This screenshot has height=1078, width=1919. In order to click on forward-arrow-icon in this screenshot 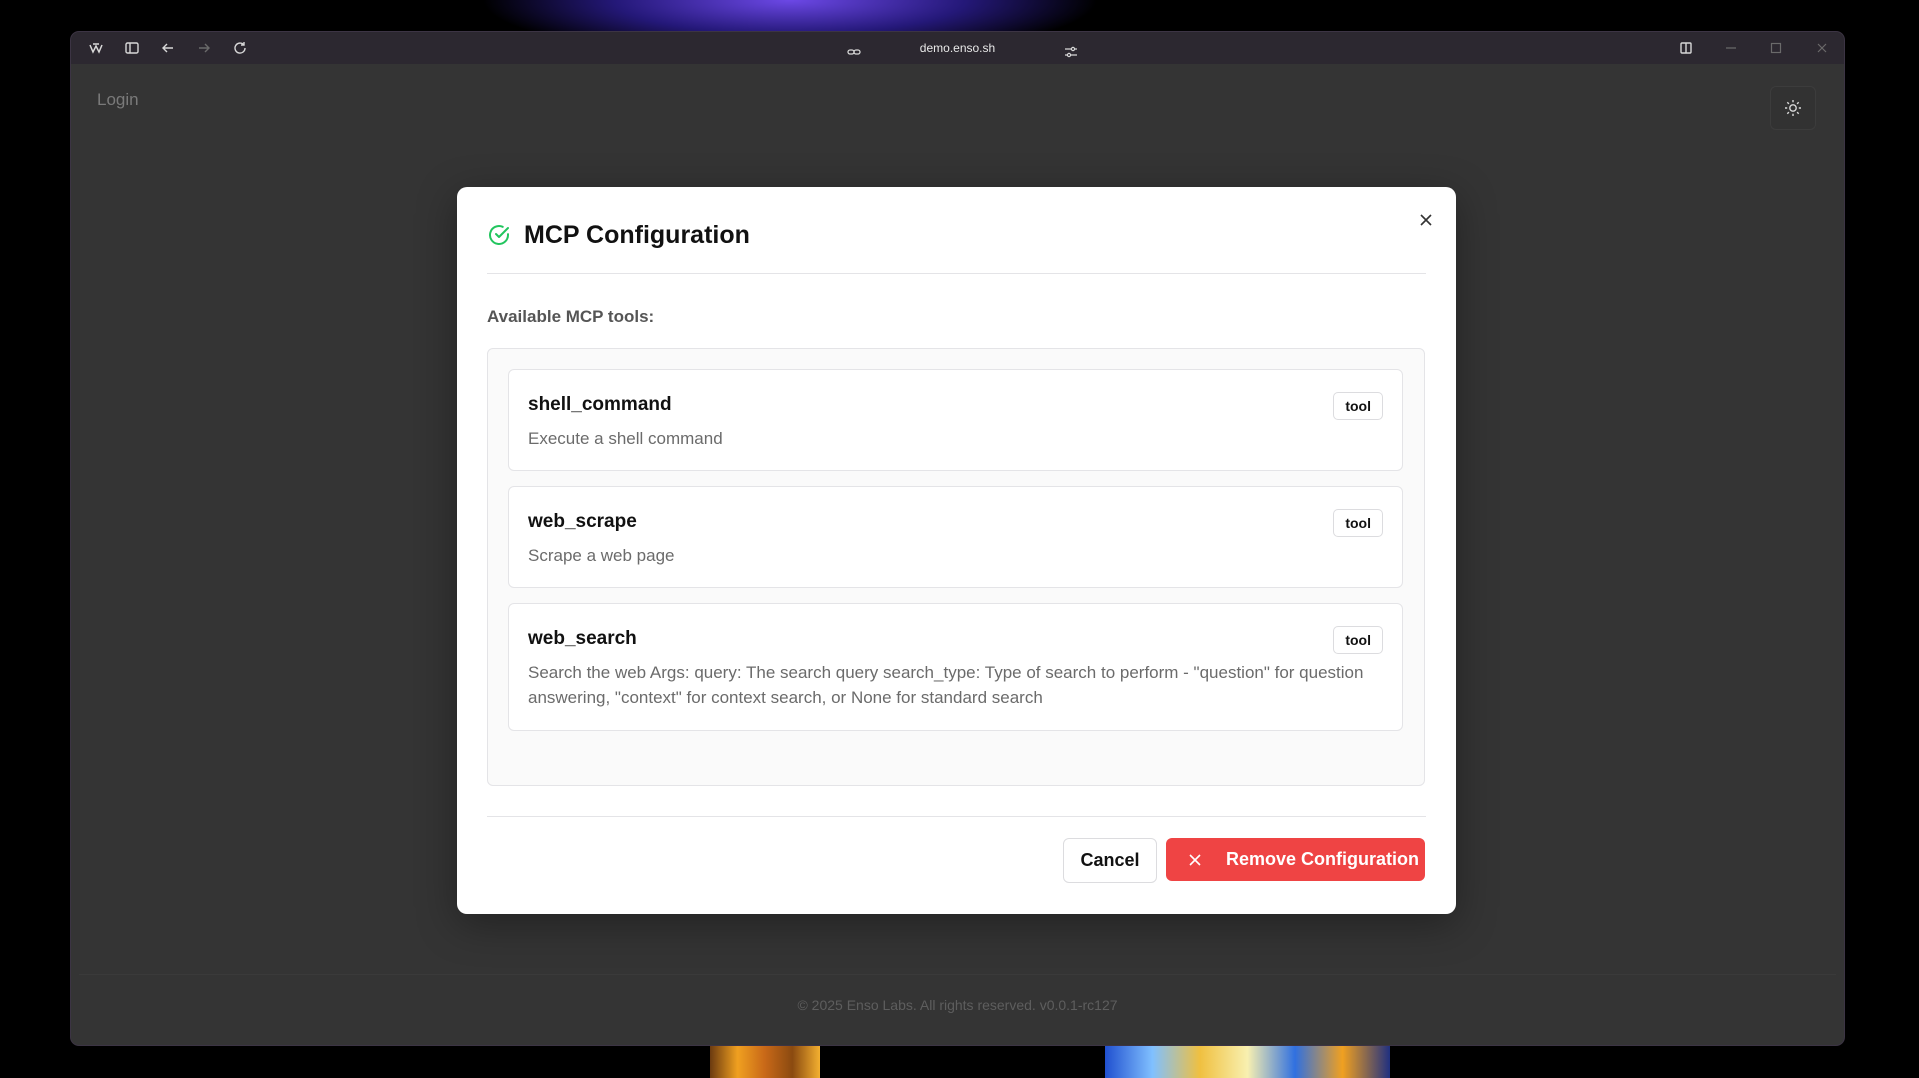, I will do `click(204, 48)`.